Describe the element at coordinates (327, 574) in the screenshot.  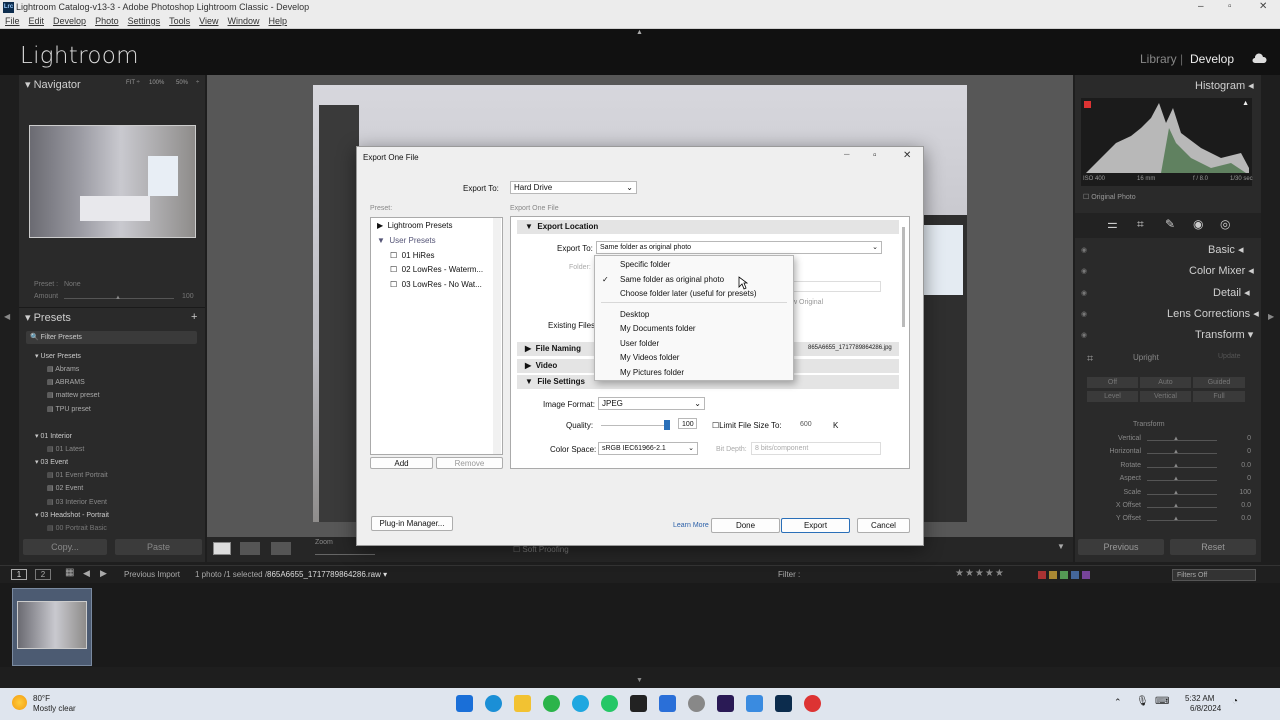
I see `file-name: 865A6655_1717789864286.raw ▾` at that location.